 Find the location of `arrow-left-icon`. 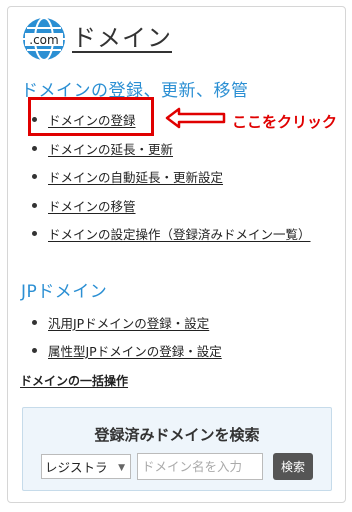

arrow-left-icon is located at coordinates (195, 118).